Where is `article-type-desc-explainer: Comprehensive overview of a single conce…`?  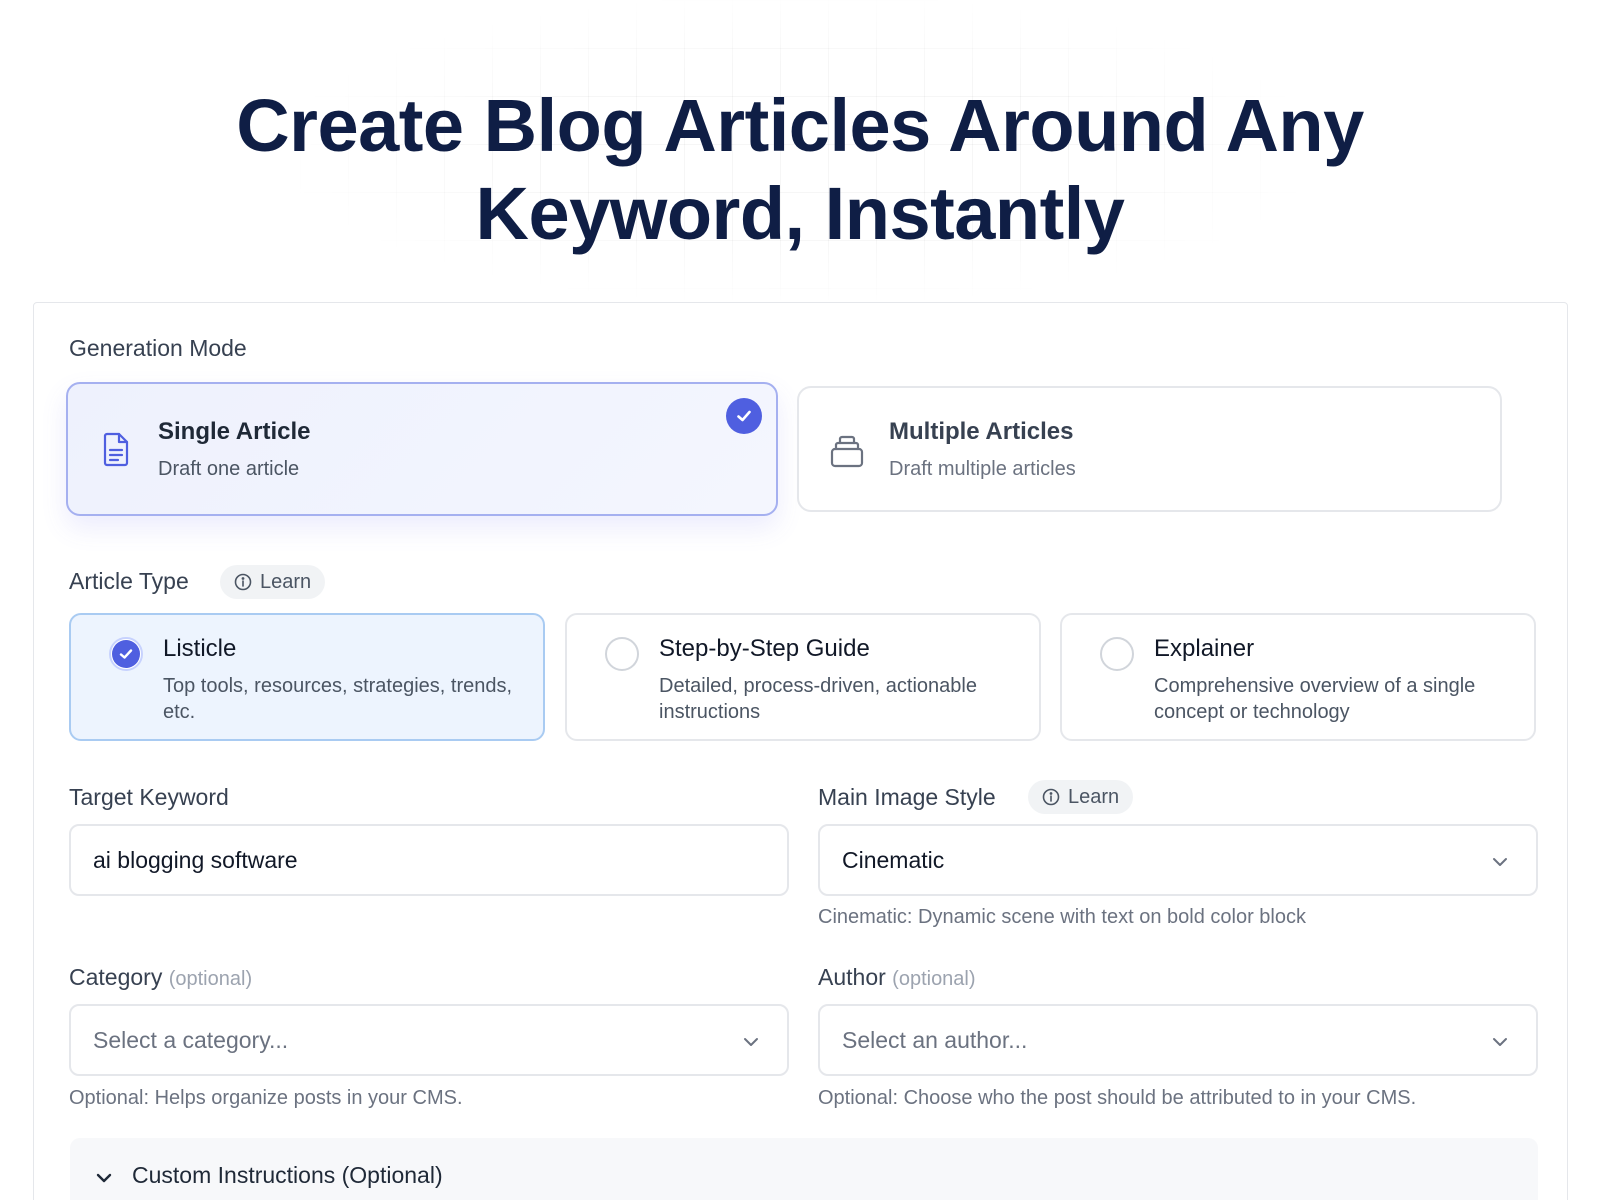
article-type-desc-explainer: Comprehensive overview of a single conce… is located at coordinates (1315, 699).